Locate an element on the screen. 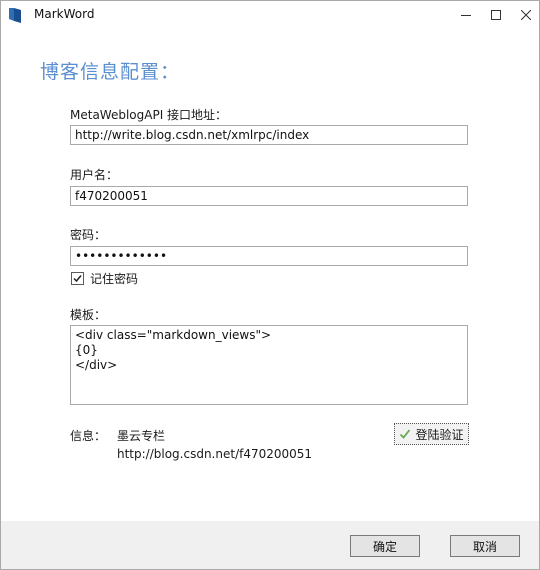 The height and width of the screenshot is (570, 540). minimize-button is located at coordinates (466, 16).